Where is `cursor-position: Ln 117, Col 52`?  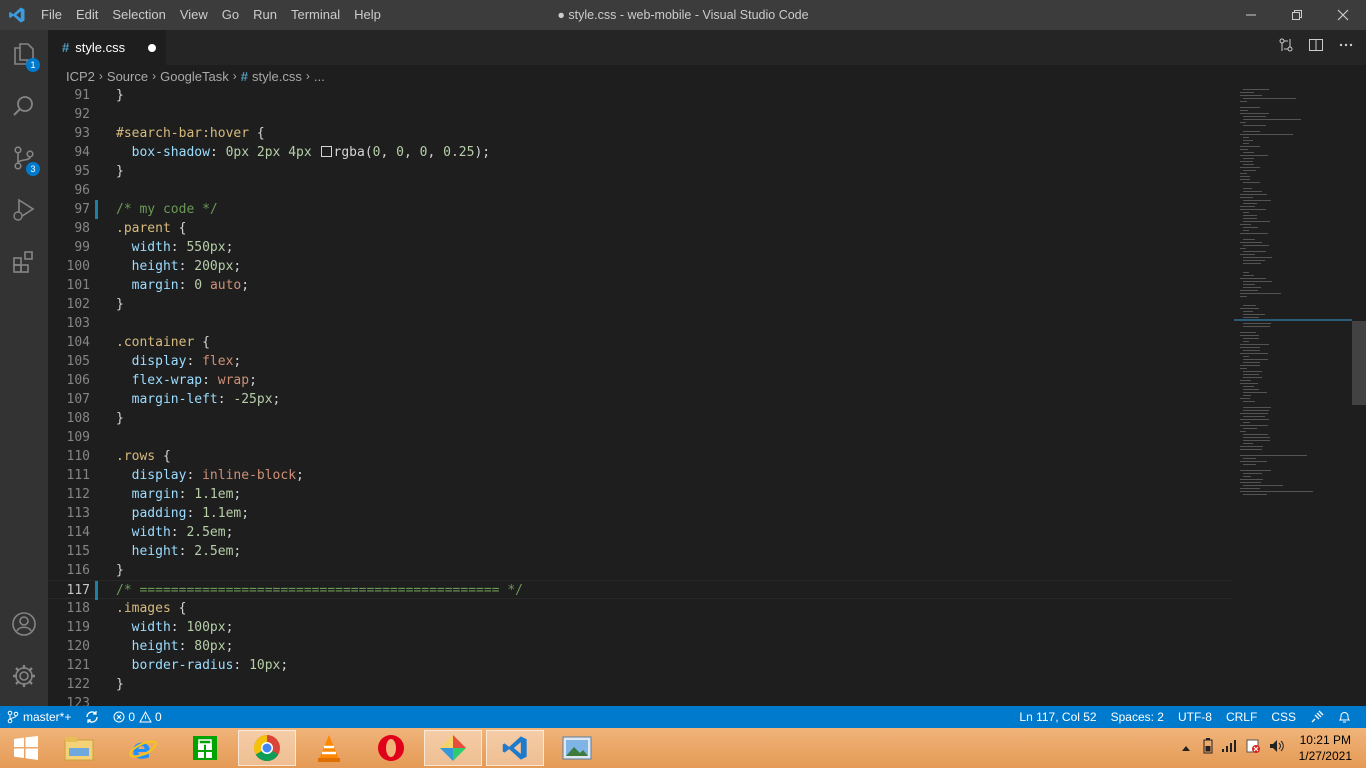 cursor-position: Ln 117, Col 52 is located at coordinates (1057, 717).